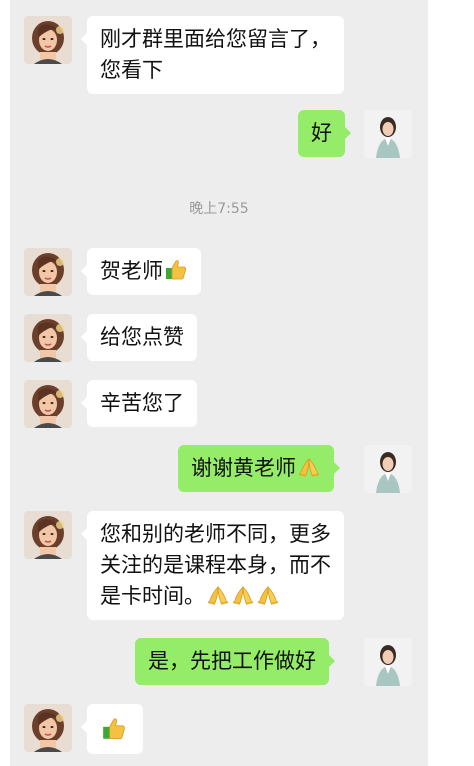 This screenshot has width=474, height=766. I want to click on message-text: 是卡时间。, so click(152, 596).